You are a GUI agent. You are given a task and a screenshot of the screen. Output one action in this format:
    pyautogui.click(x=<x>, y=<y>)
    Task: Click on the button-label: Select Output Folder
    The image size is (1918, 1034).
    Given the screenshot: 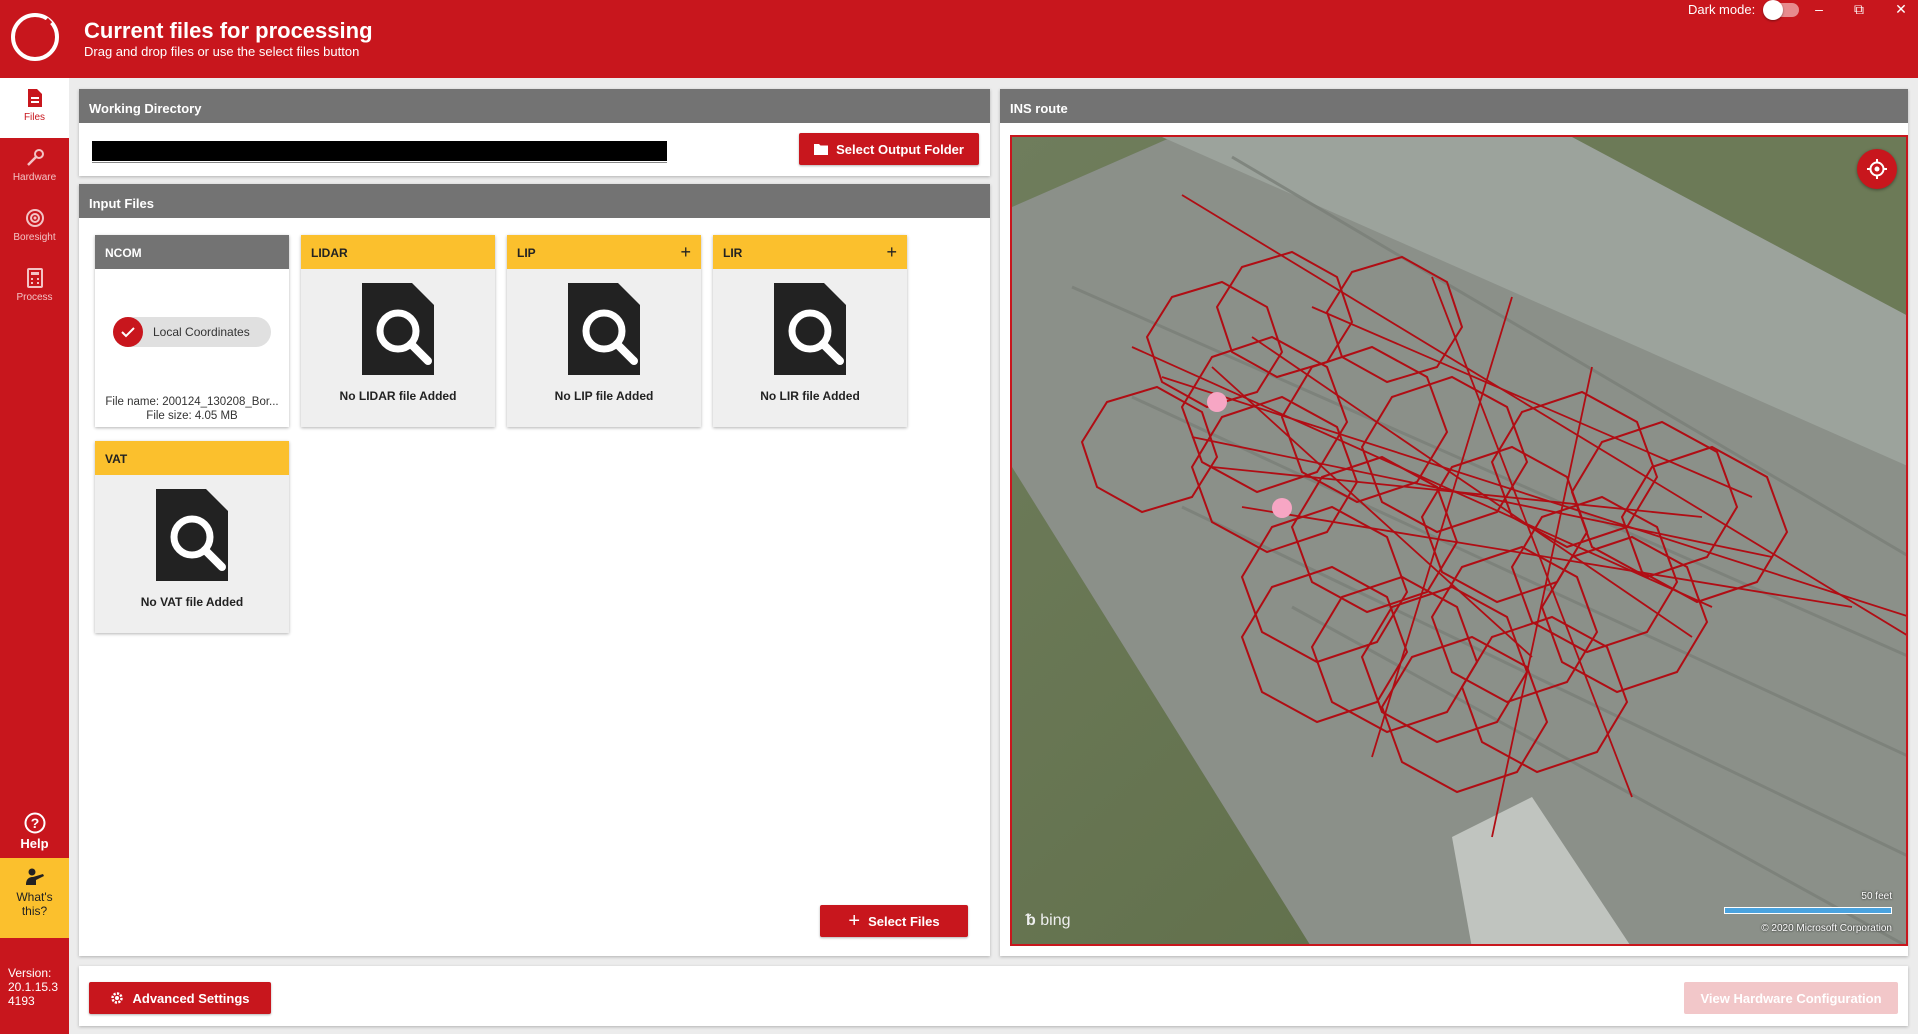 What is the action you would take?
    pyautogui.click(x=900, y=149)
    